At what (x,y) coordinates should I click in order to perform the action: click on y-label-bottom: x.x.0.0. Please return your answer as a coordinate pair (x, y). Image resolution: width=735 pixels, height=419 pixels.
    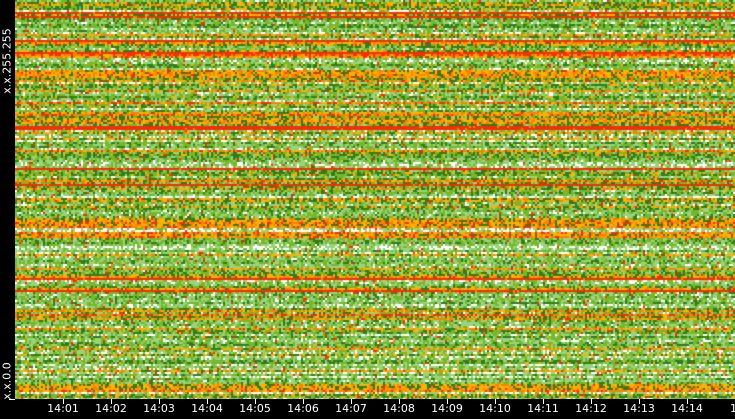
    Looking at the image, I should click on (7, 381).